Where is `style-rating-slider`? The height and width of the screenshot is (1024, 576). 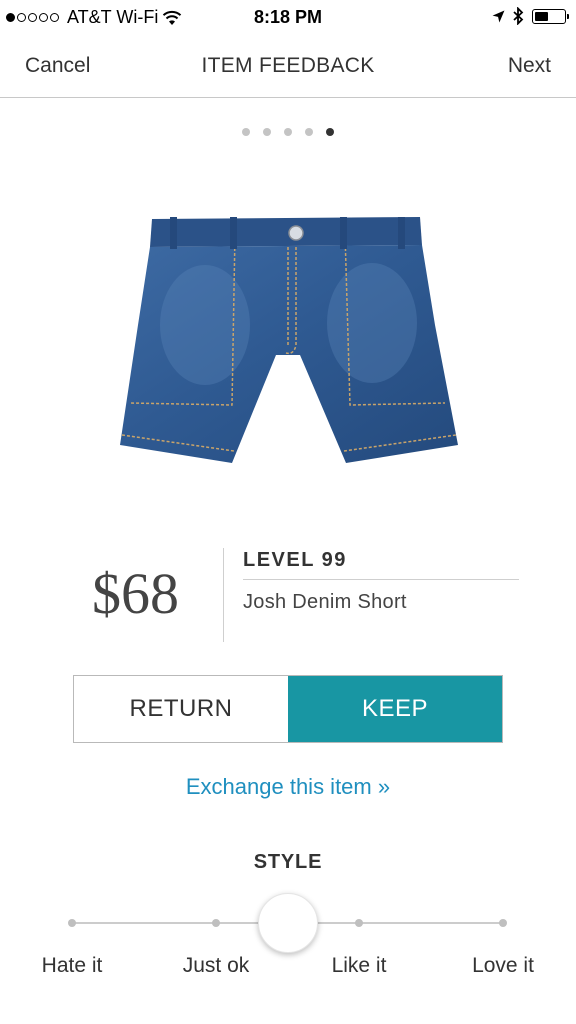 style-rating-slider is located at coordinates (288, 925).